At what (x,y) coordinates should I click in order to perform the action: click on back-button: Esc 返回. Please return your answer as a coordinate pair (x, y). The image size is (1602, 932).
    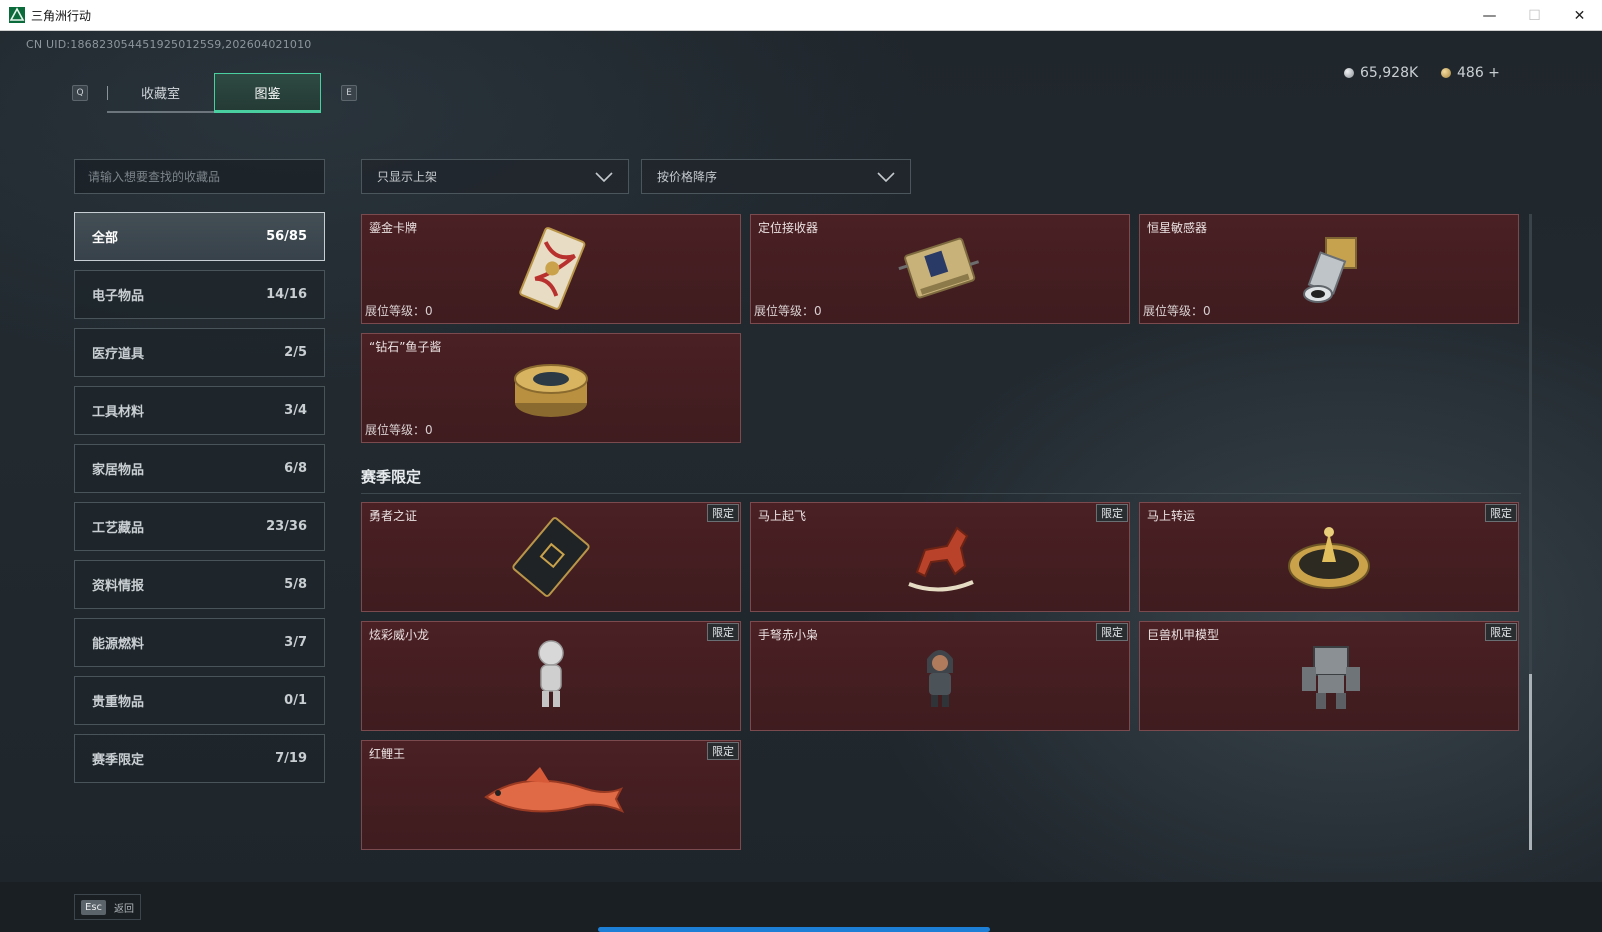
    Looking at the image, I should click on (108, 907).